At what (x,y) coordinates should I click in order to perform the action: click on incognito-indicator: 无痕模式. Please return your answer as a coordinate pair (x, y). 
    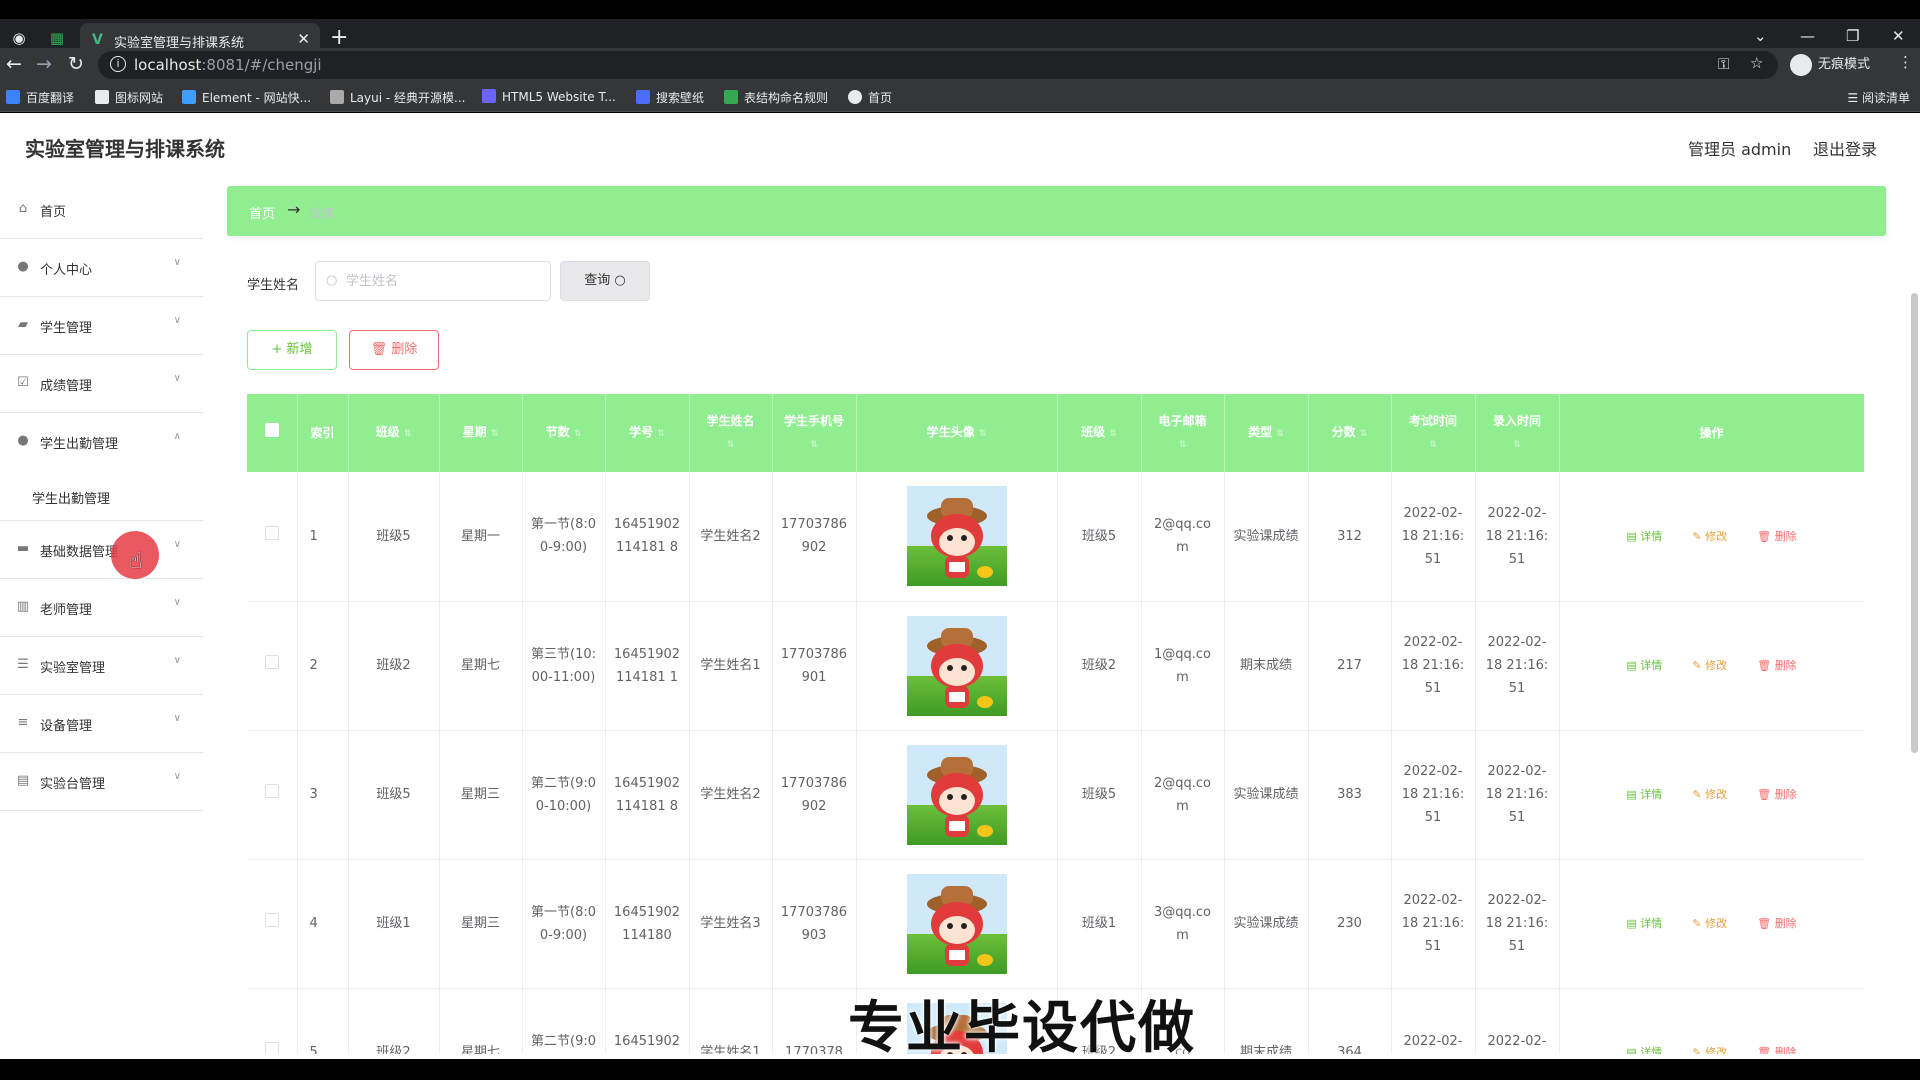
    Looking at the image, I should click on (1840, 65).